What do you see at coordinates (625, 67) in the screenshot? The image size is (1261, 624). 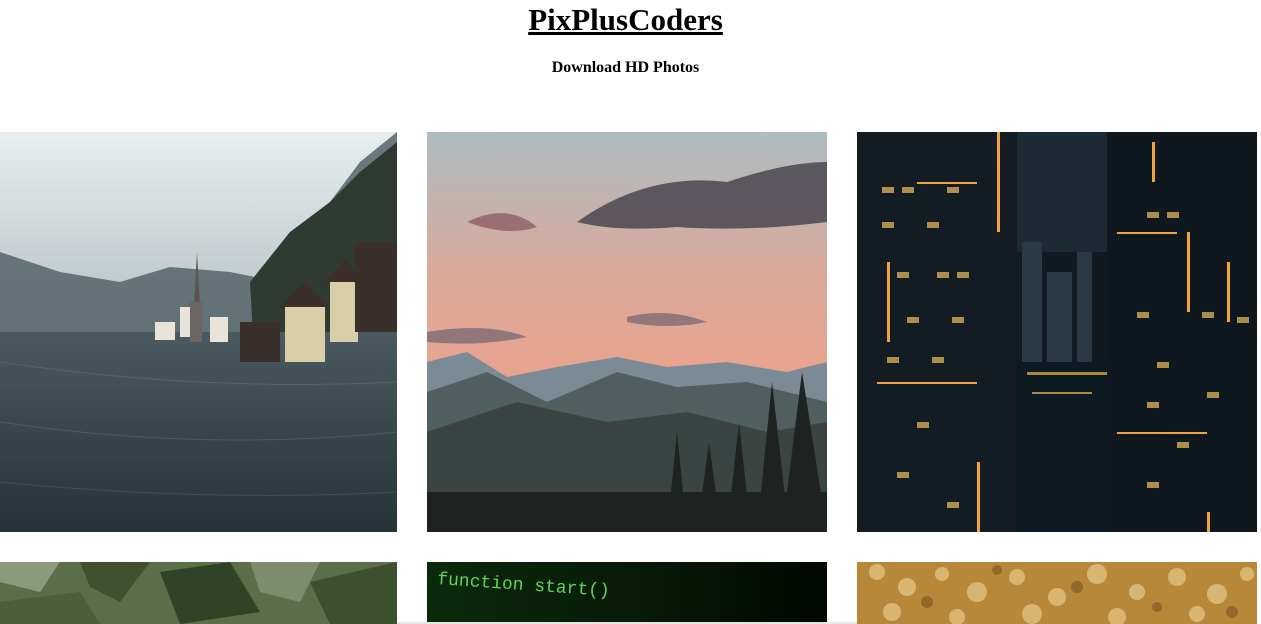 I see `page-subtitle: Download HD Photos` at bounding box center [625, 67].